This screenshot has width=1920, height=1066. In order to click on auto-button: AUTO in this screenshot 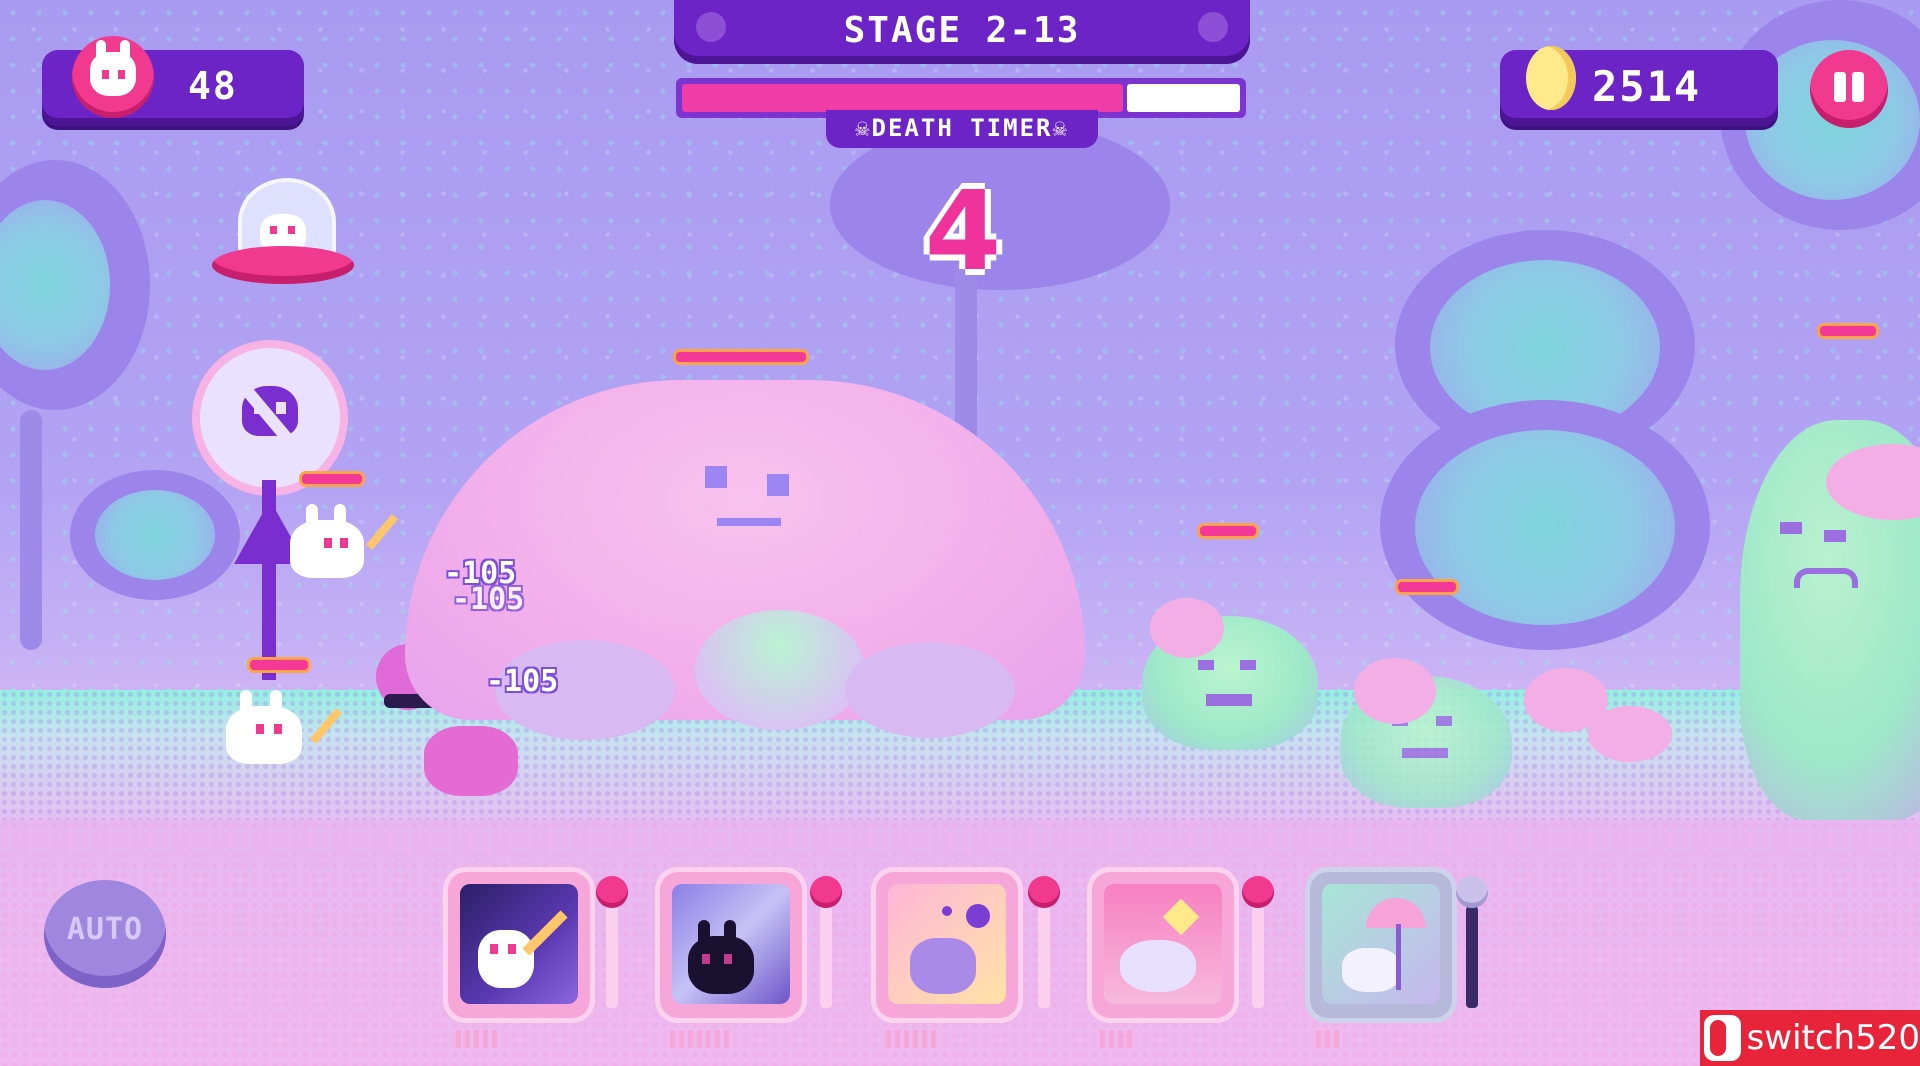, I will do `click(105, 946)`.